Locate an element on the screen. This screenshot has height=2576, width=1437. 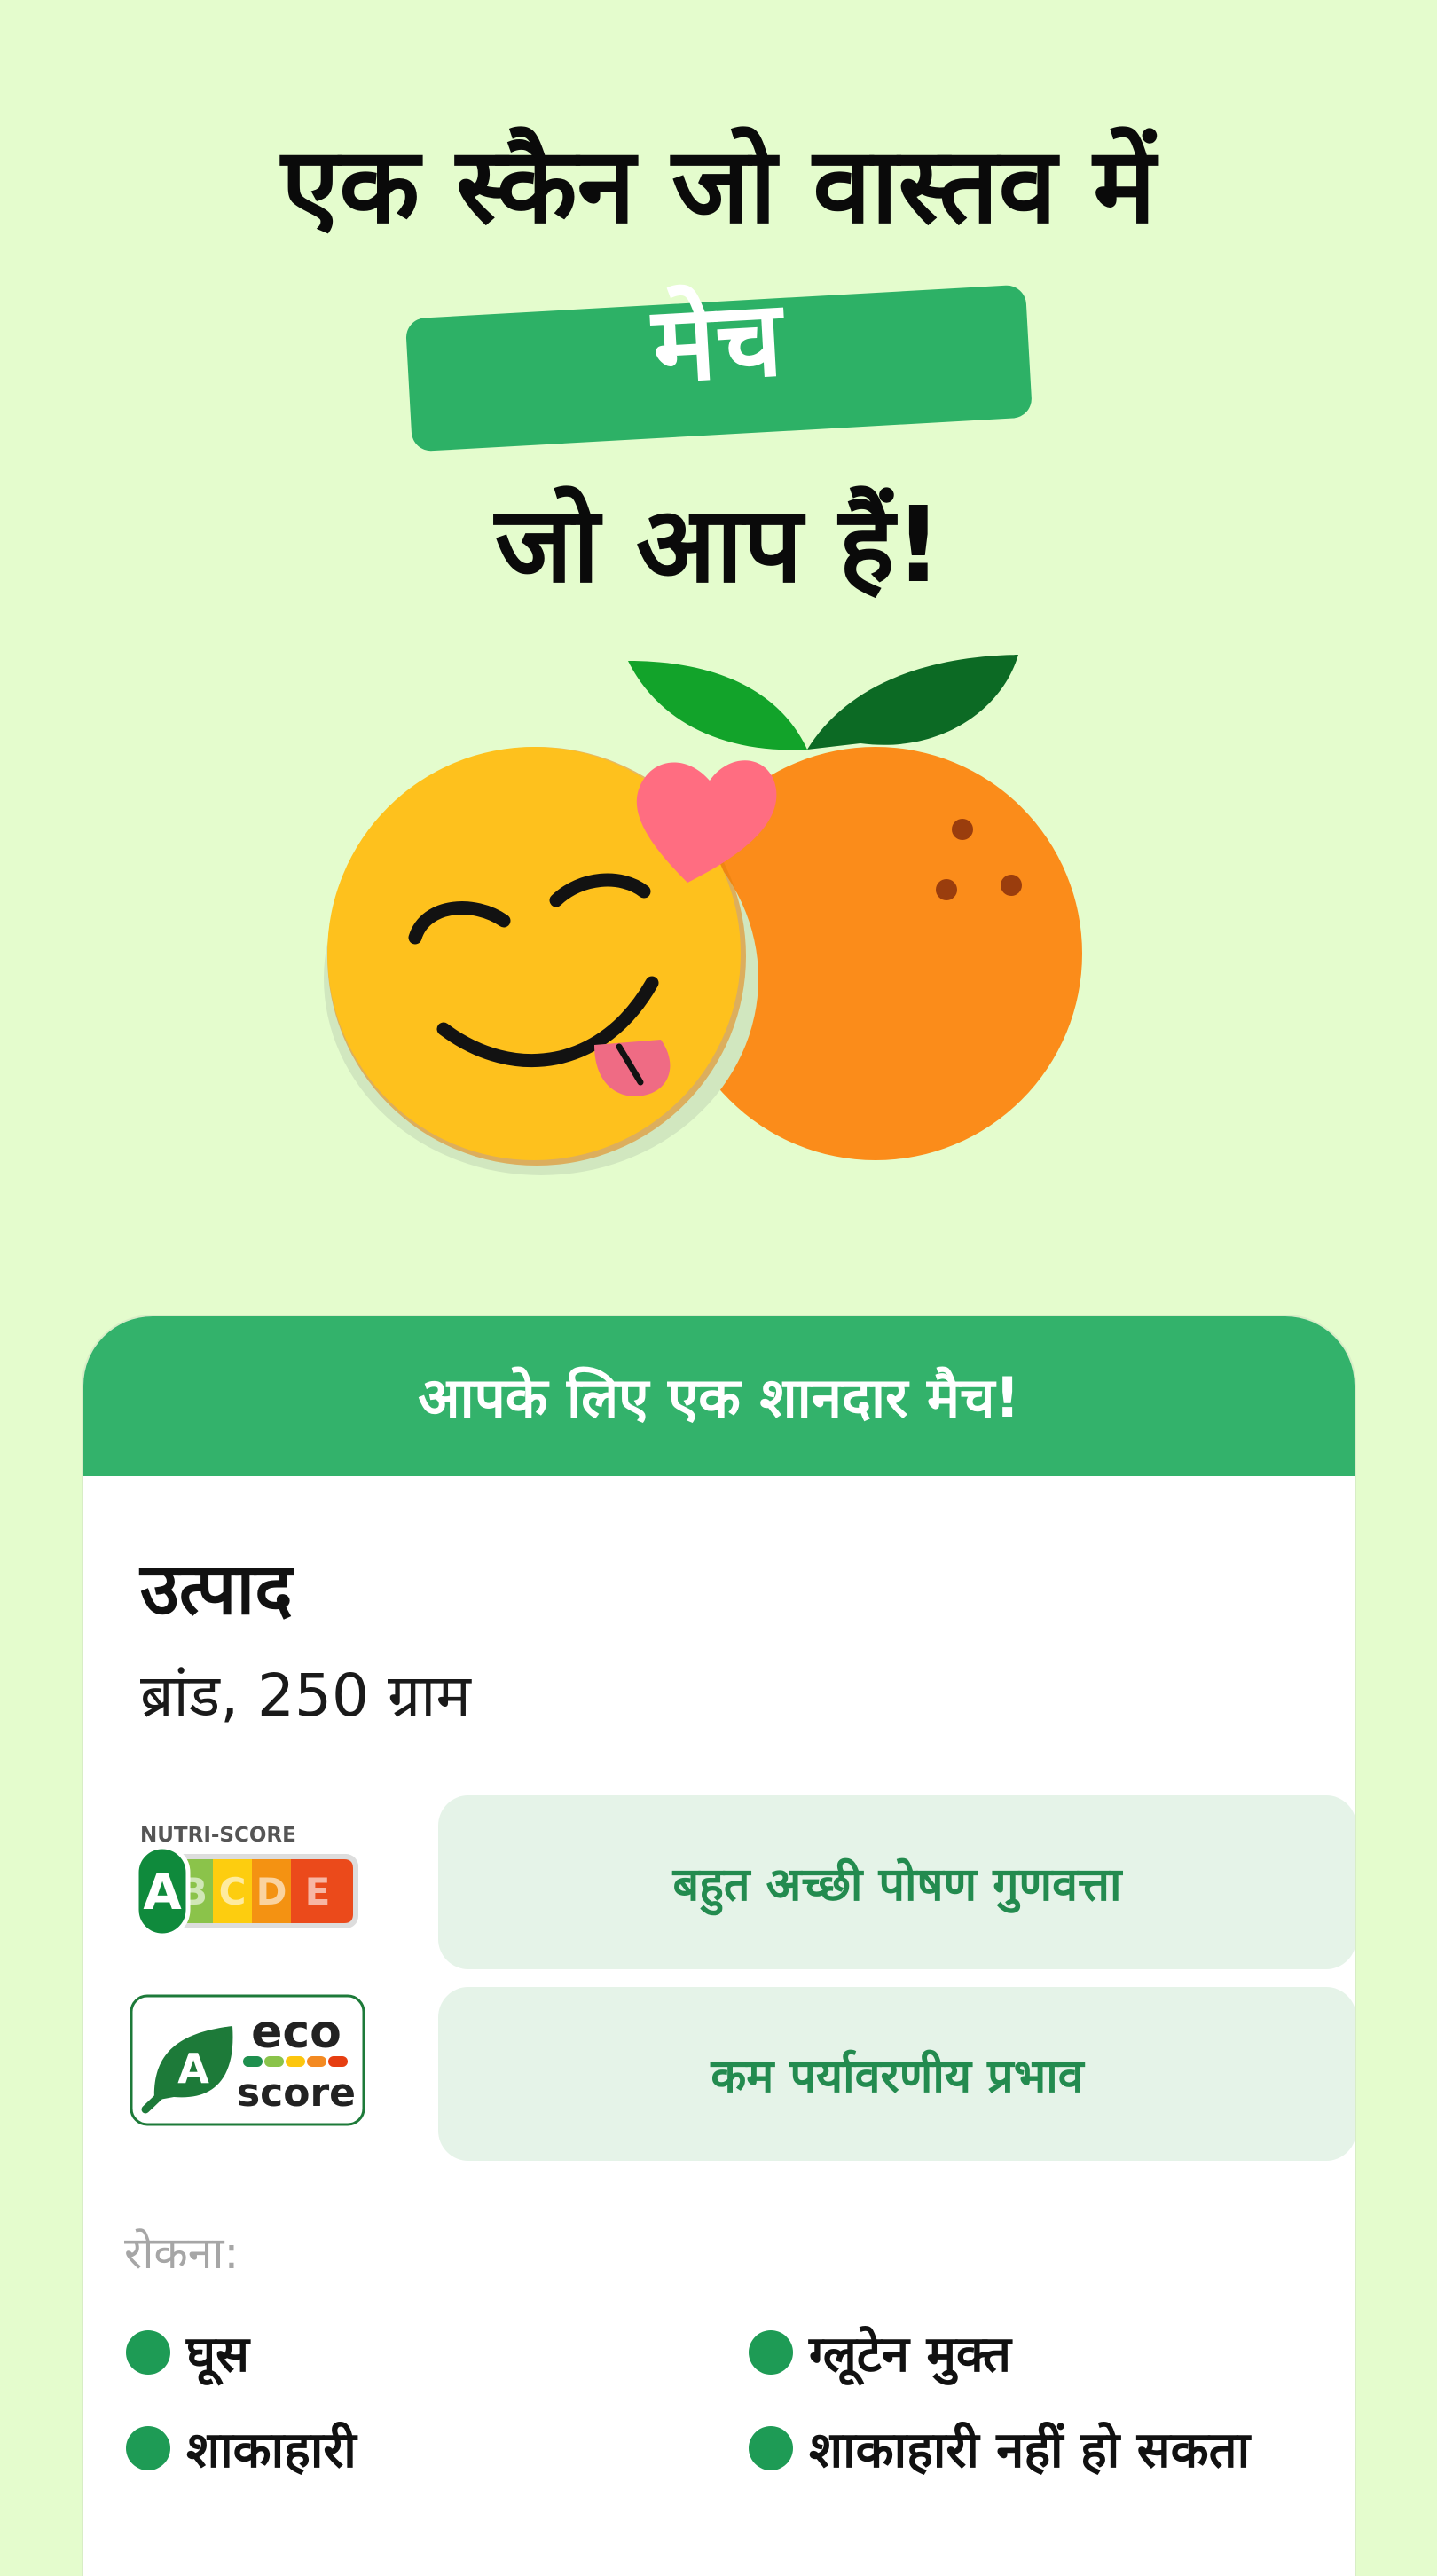
attribute-label: शाकाहारी नहीं हो सकता is located at coordinates (1030, 2450).